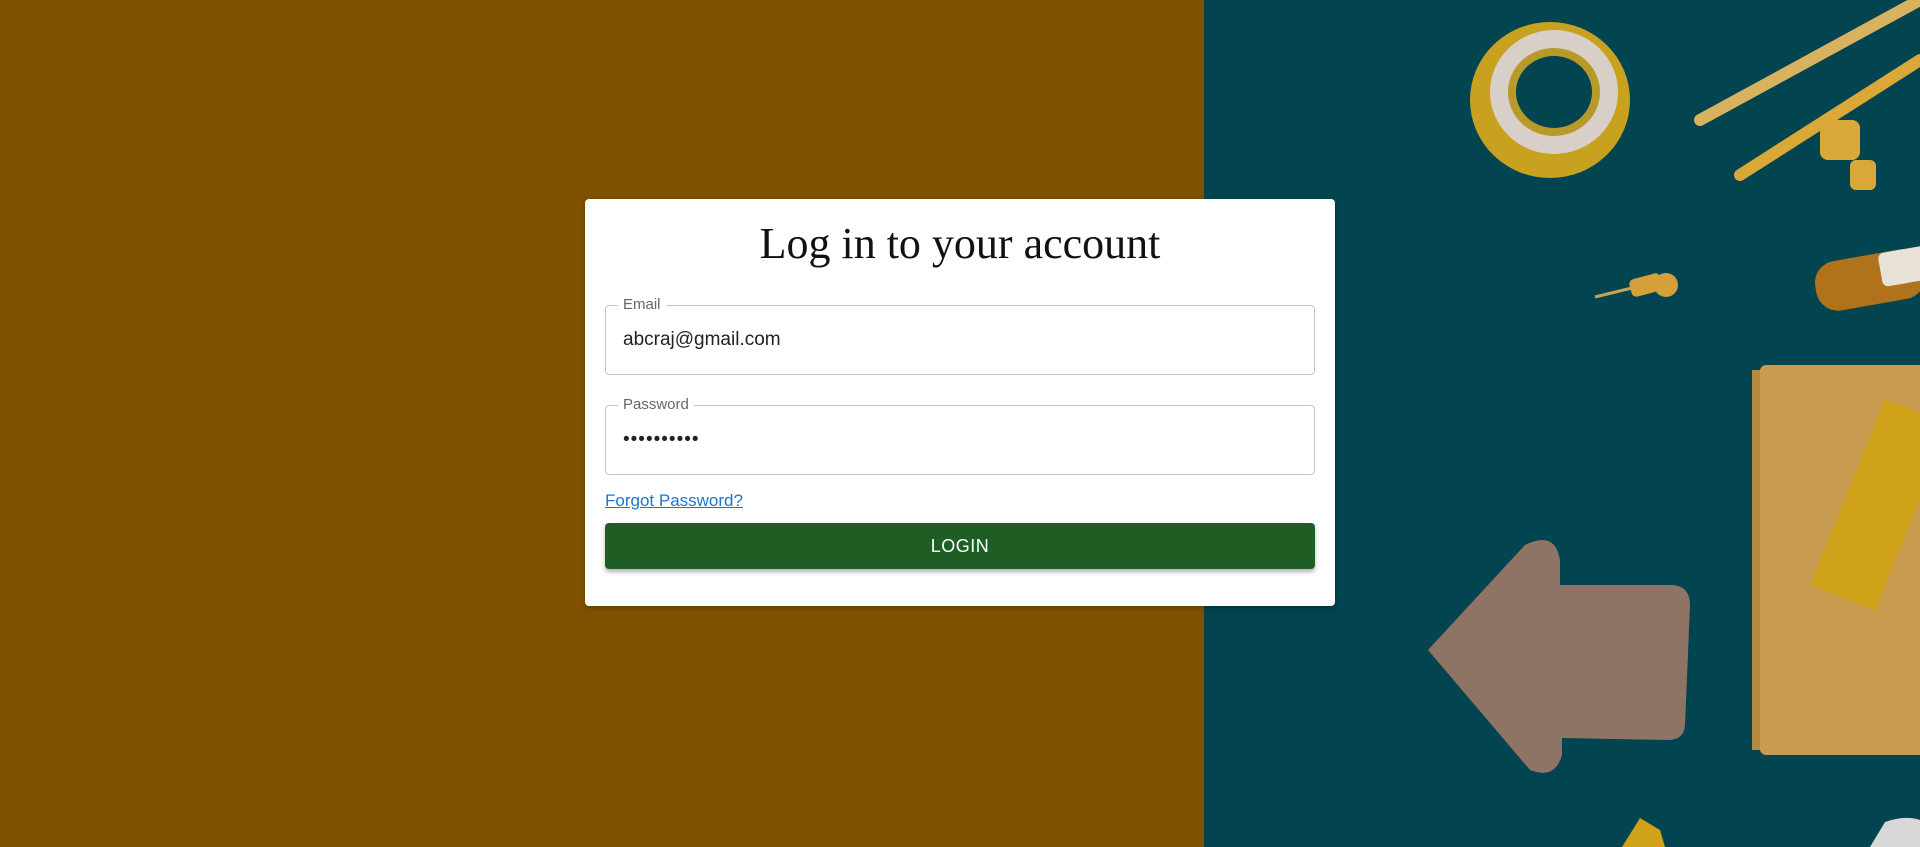  Describe the element at coordinates (960, 546) in the screenshot. I see `login-button: LOGIN` at that location.